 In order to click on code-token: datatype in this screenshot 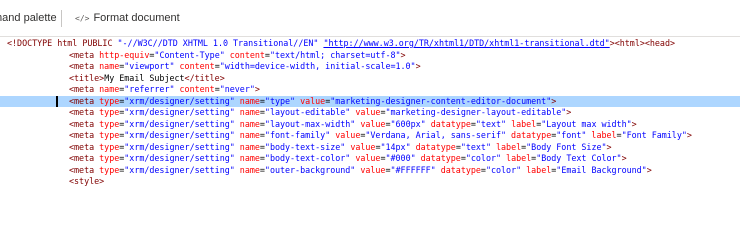, I will do `click(450, 123)`.